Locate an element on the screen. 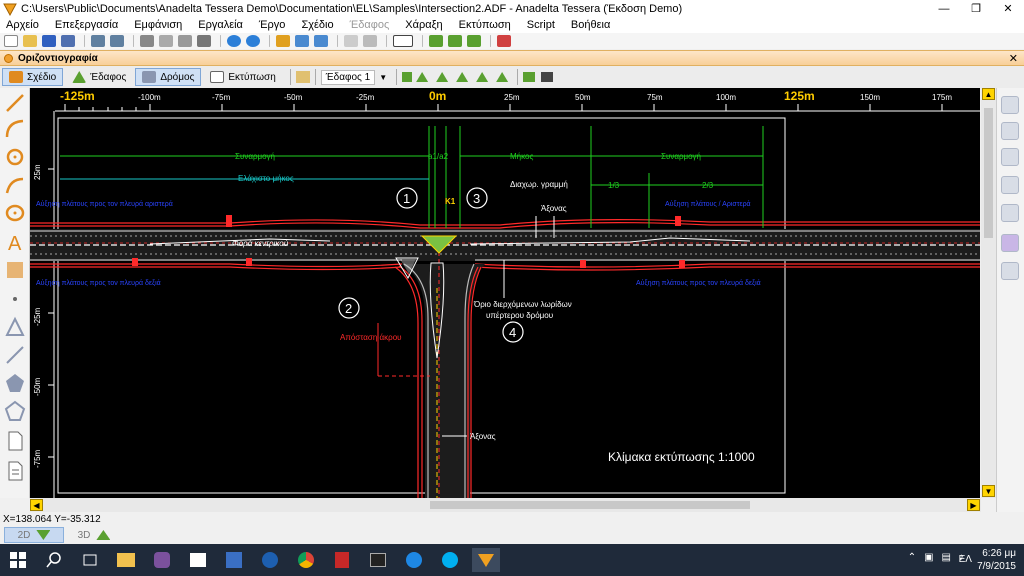  network-icon: ▤ is located at coordinates (946, 557).